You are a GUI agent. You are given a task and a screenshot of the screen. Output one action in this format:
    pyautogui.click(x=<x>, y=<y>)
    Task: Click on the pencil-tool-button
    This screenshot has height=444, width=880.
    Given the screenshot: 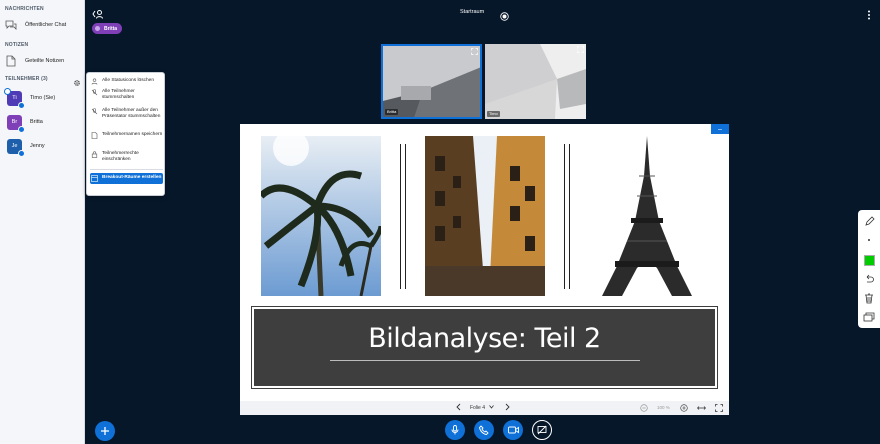 What is the action you would take?
    pyautogui.click(x=869, y=221)
    